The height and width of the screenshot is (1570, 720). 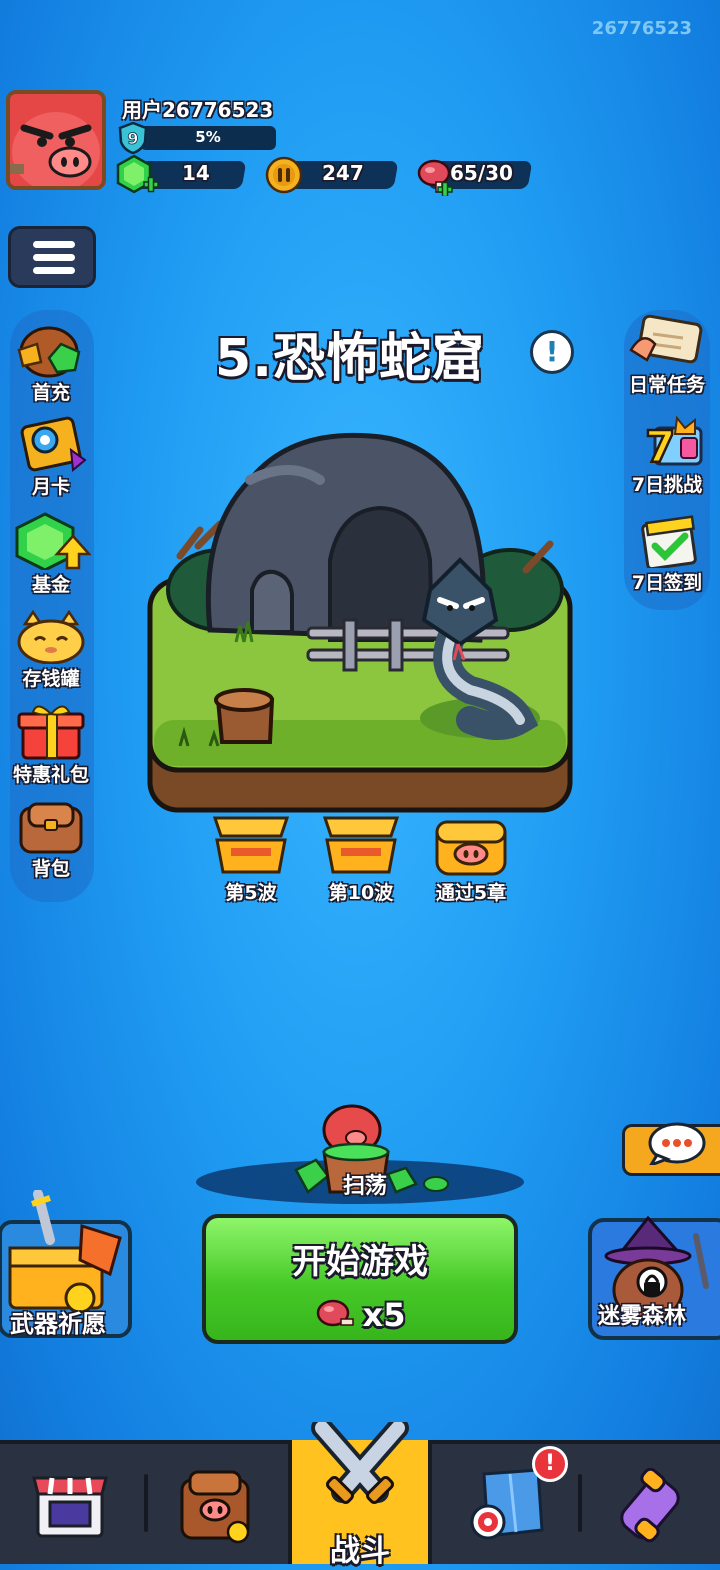 What do you see at coordinates (667, 485) in the screenshot?
I see `seven-day-challenge-label: 7日挑战` at bounding box center [667, 485].